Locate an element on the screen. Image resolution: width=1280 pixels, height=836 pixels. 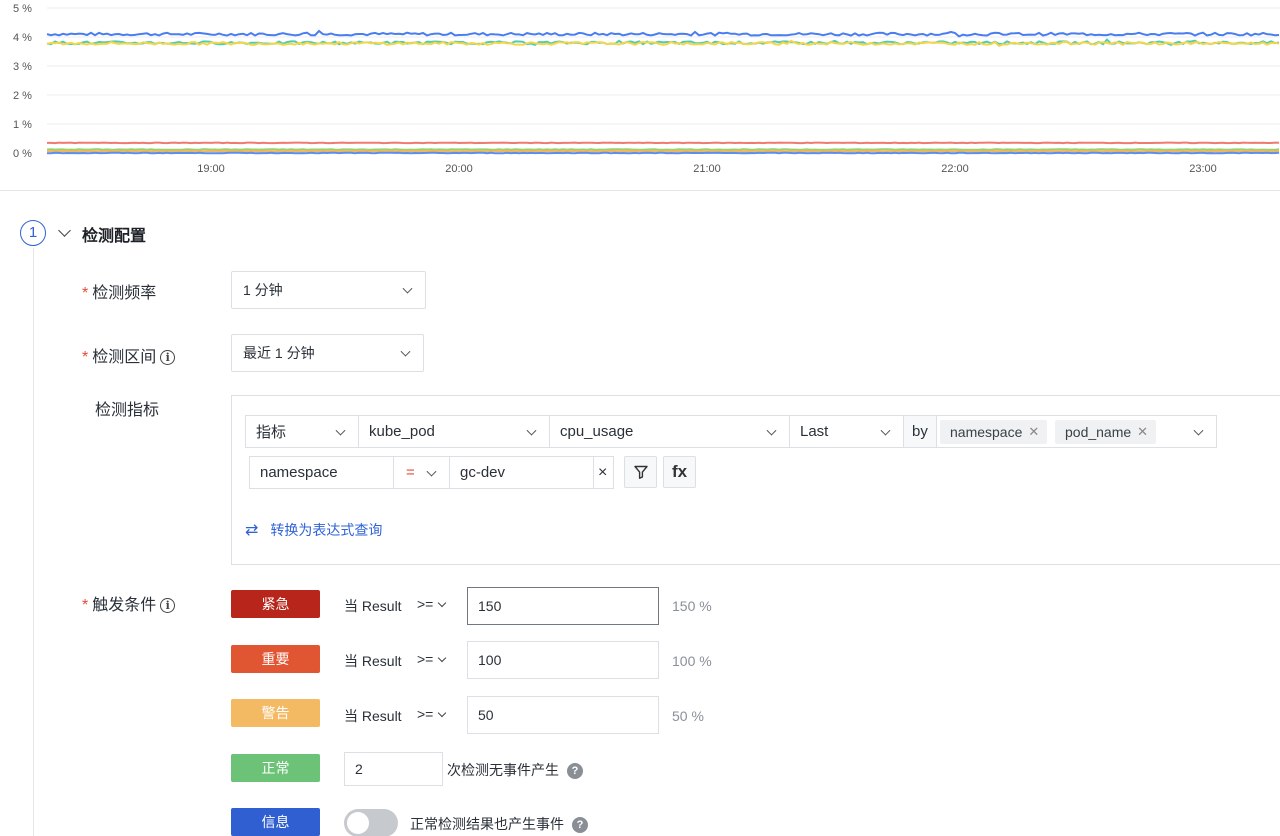
normal-count-value: 2 is located at coordinates (359, 769).